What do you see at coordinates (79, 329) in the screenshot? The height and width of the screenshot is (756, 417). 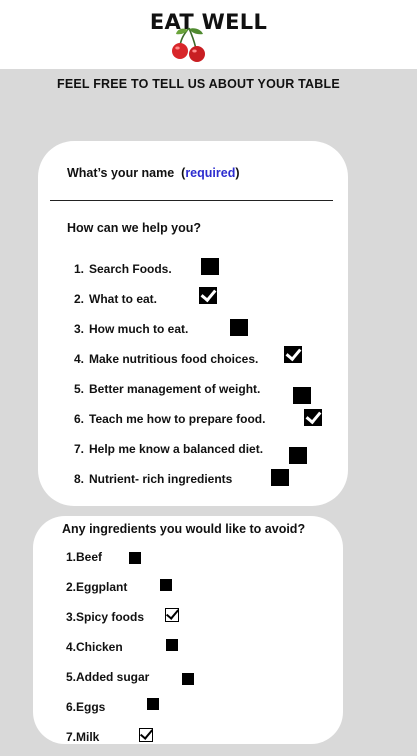 I see `help-option-number: 3.` at bounding box center [79, 329].